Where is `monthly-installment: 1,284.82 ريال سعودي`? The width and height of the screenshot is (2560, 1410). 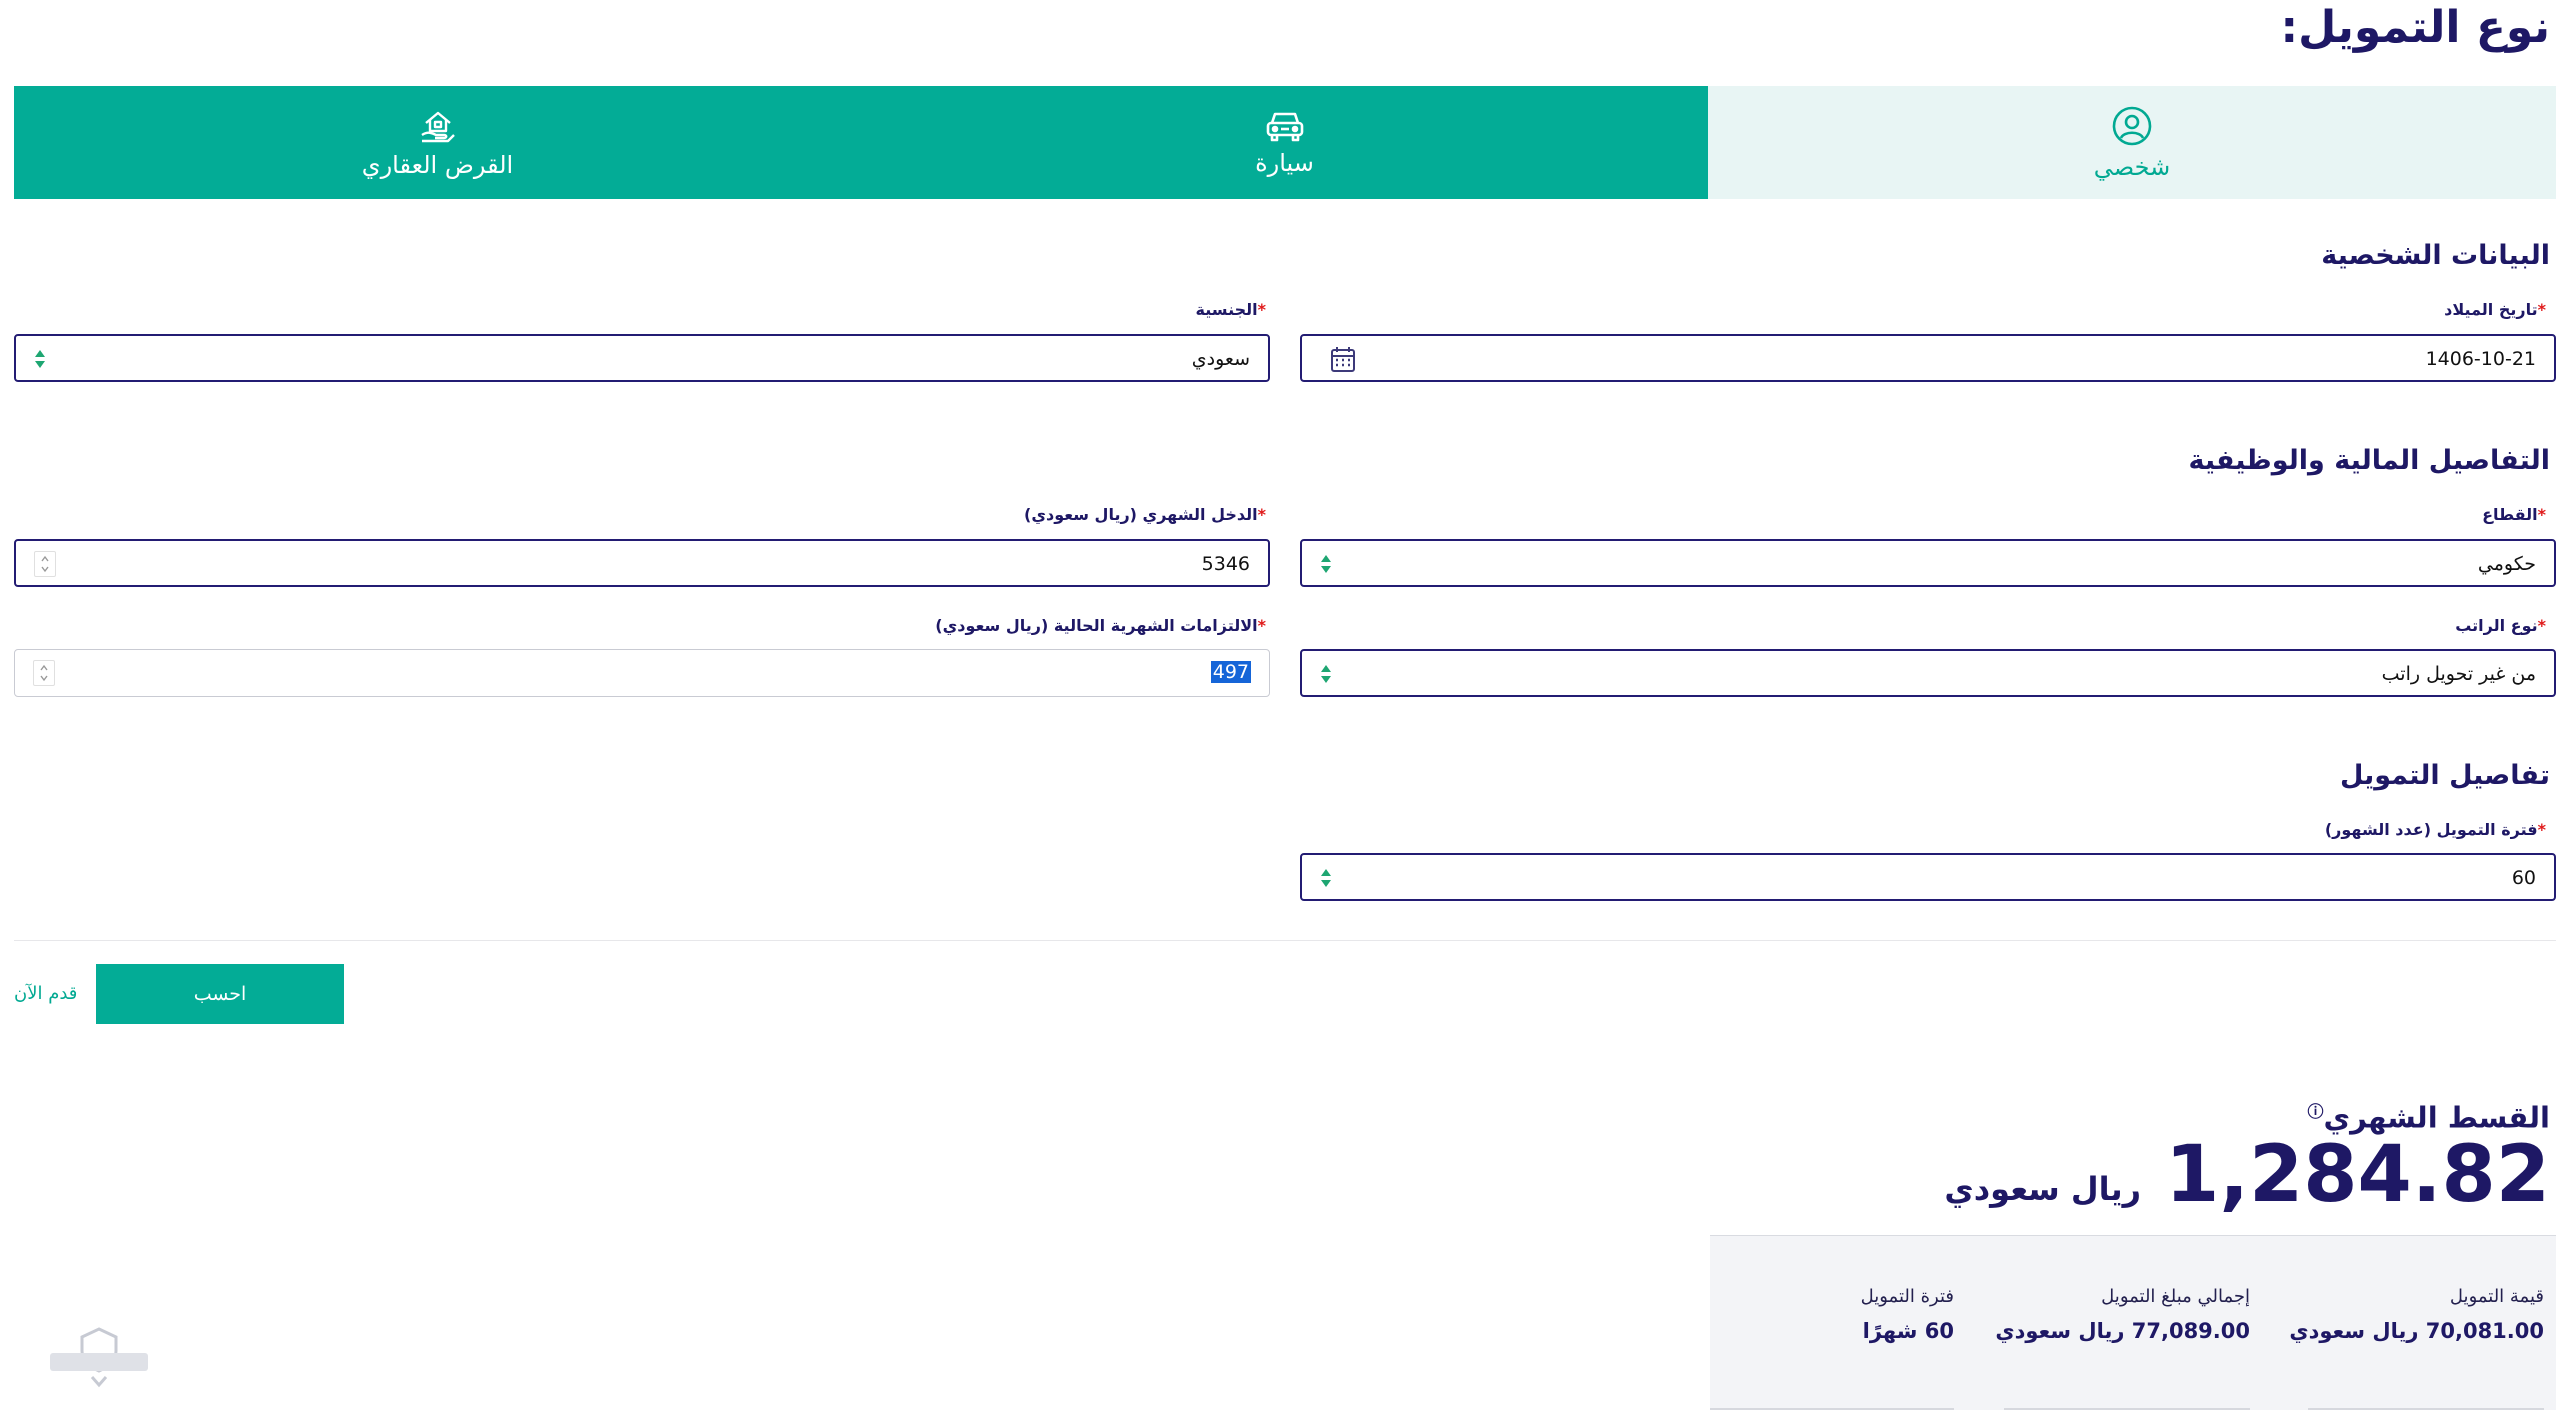 monthly-installment: 1,284.82 ريال سعودي is located at coordinates (2247, 1175).